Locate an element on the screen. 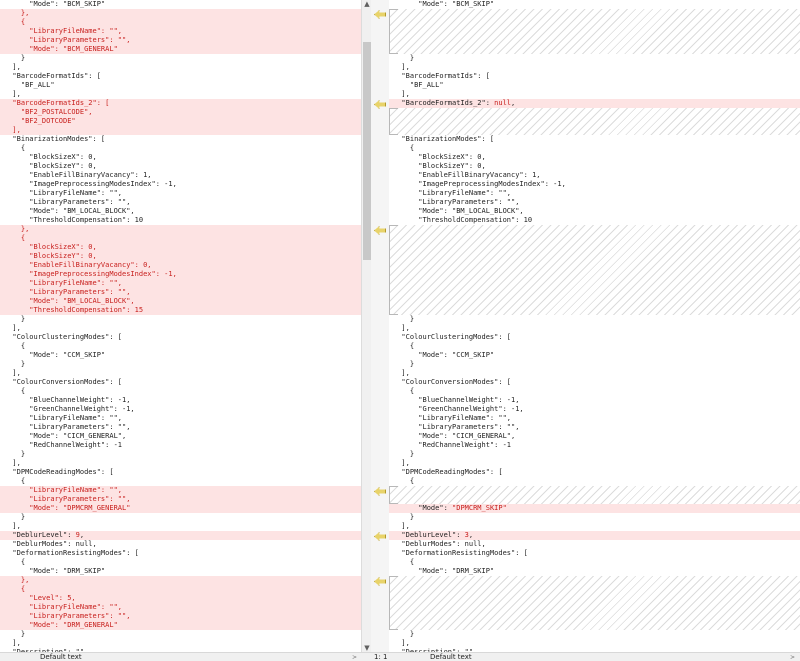 Image resolution: width=800 pixels, height=661 pixels. left-code-line: "ColourClusteringModes": [ is located at coordinates (180, 337).